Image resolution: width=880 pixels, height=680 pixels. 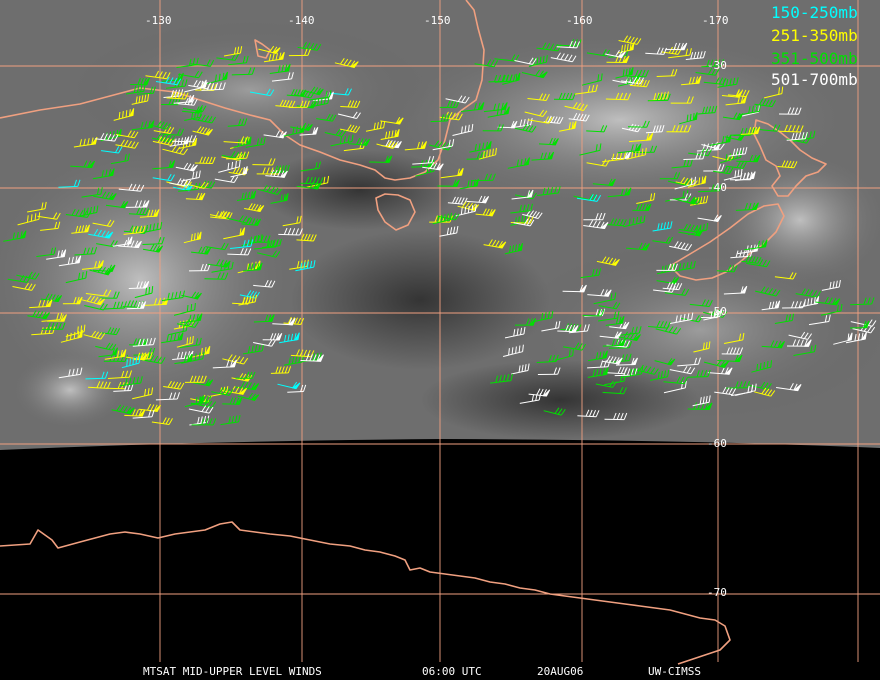 What do you see at coordinates (579, 20) in the screenshot?
I see `lon-label-160: -160` at bounding box center [579, 20].